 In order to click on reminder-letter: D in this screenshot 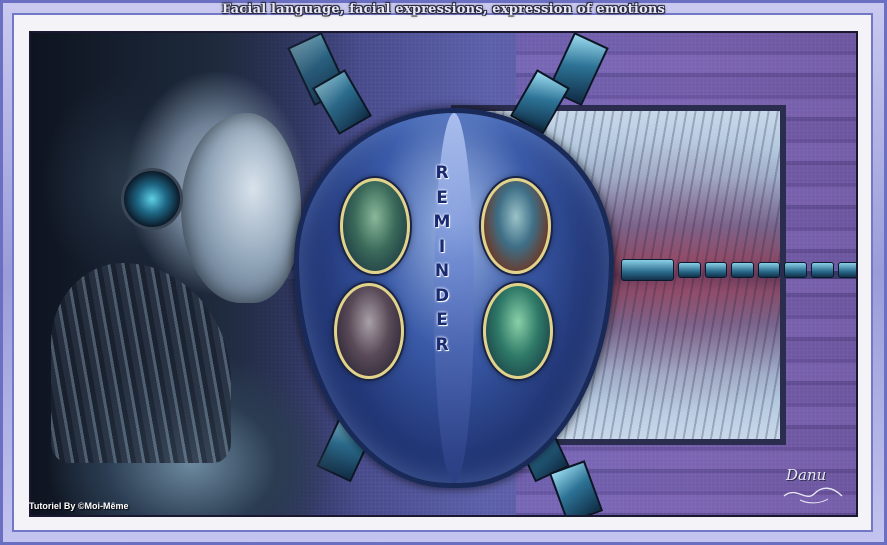, I will do `click(442, 295)`.